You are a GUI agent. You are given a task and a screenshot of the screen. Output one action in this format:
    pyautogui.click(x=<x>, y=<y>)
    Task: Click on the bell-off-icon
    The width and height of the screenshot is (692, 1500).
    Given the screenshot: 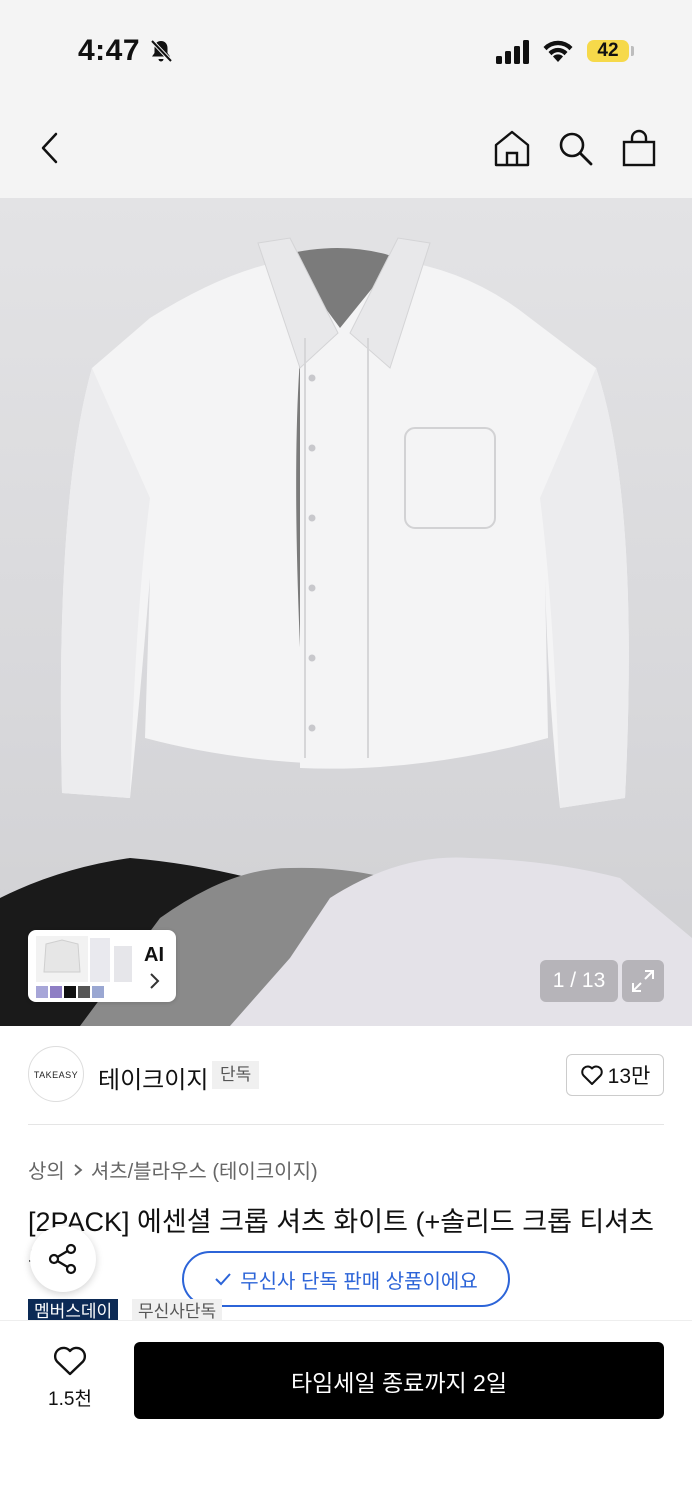 What is the action you would take?
    pyautogui.click(x=161, y=51)
    